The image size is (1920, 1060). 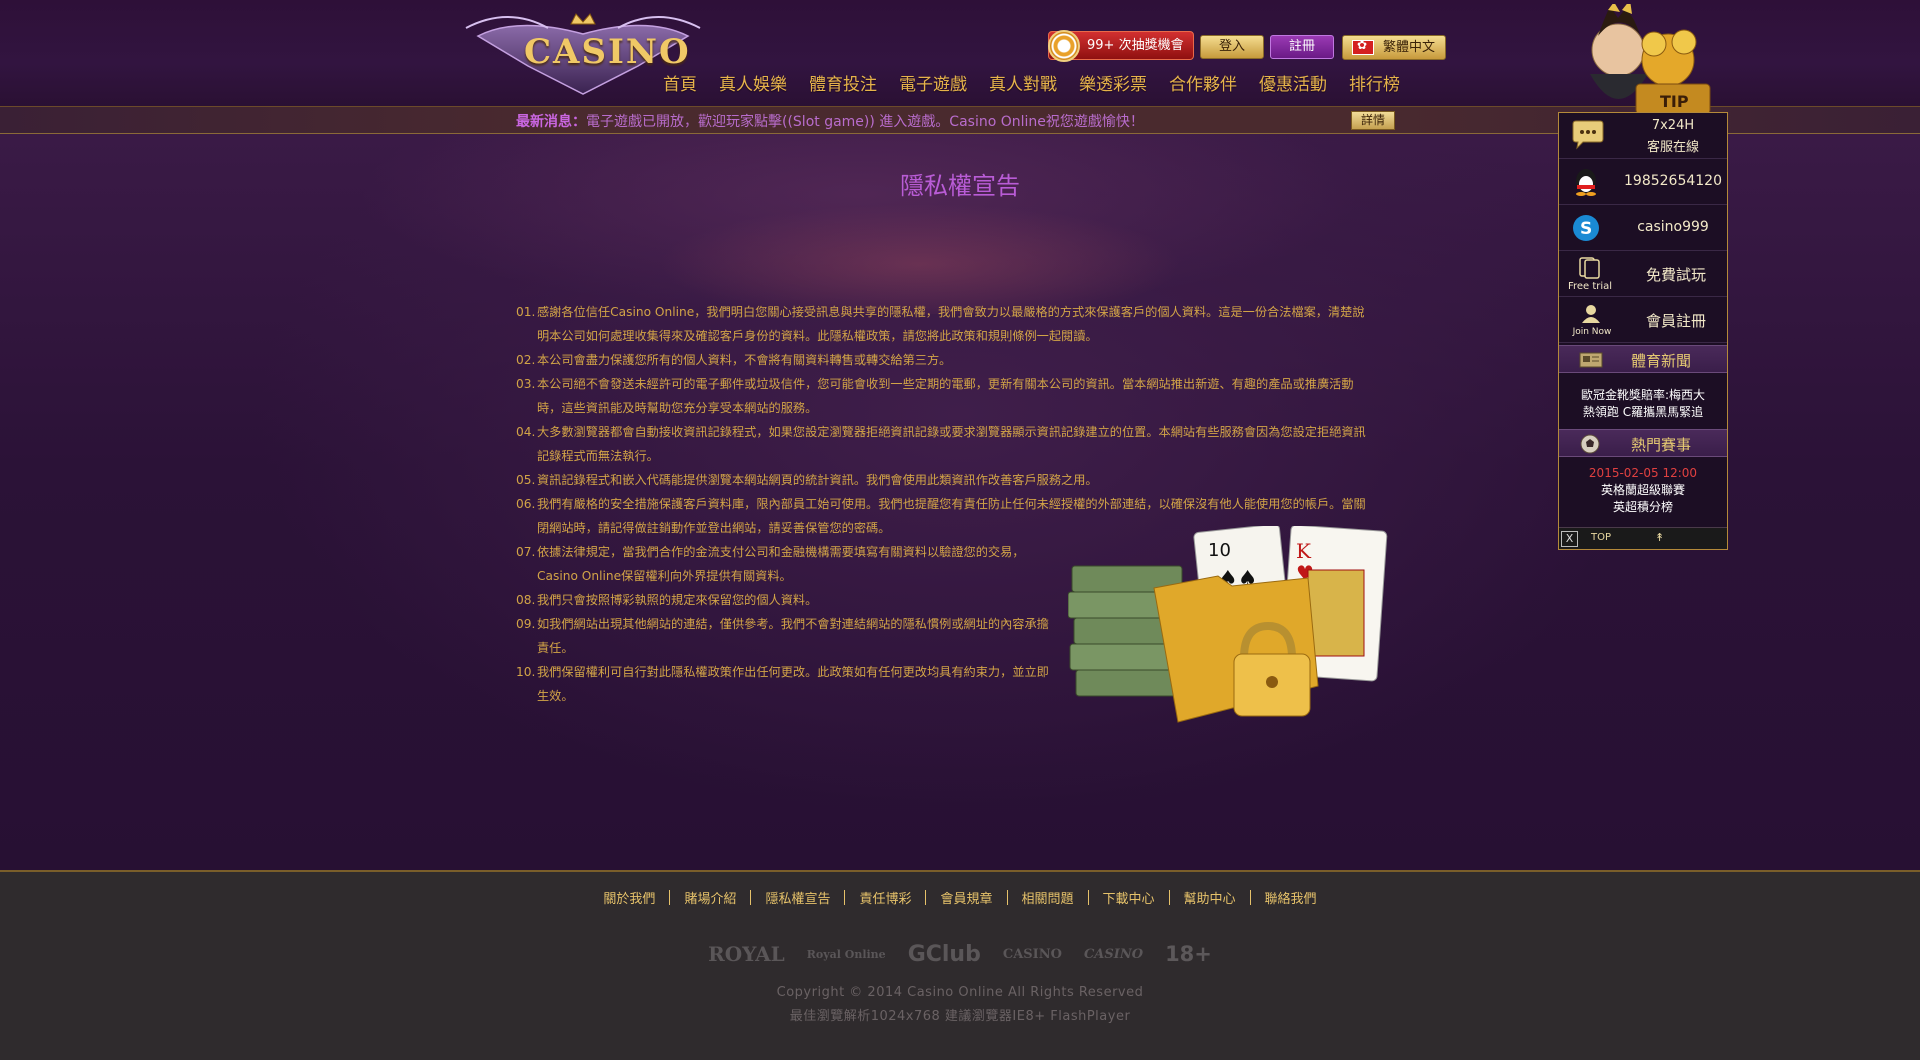 What do you see at coordinates (1590, 286) in the screenshot?
I see `free-trial-caption: Free trial` at bounding box center [1590, 286].